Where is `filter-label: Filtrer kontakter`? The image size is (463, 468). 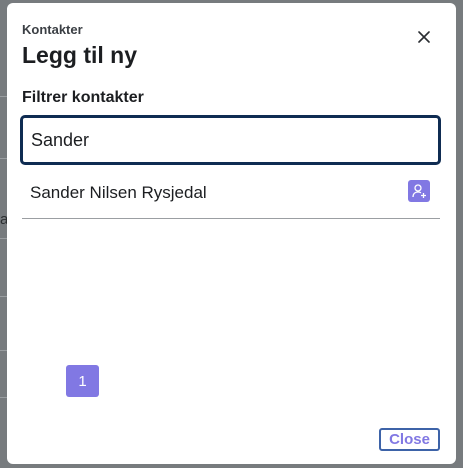
filter-label: Filtrer kontakter is located at coordinates (83, 97).